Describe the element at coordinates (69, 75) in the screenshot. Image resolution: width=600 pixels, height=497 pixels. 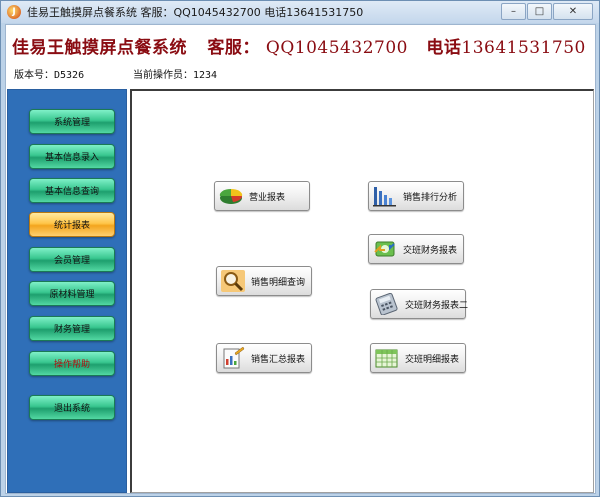
I see `version-value: D5326` at that location.